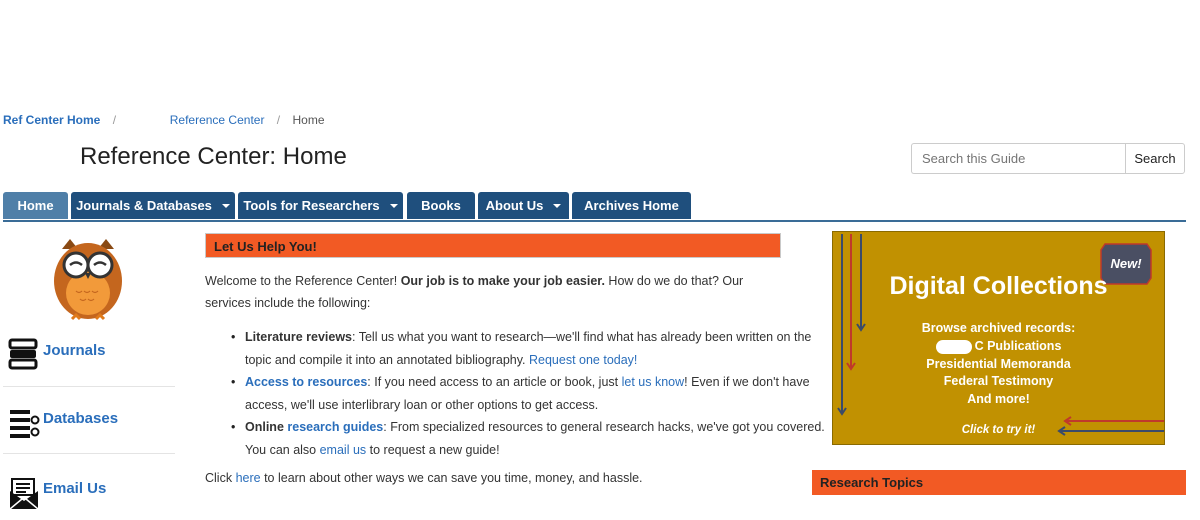 This screenshot has width=1200, height=520. Describe the element at coordinates (303, 281) in the screenshot. I see `intro-text: Welcome to the Reference Center!` at that location.